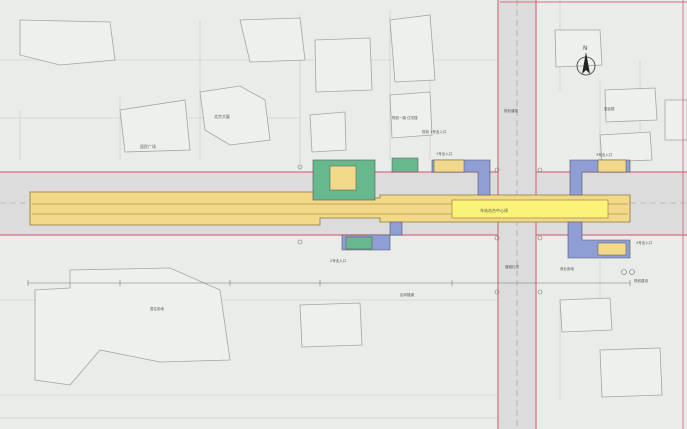 The height and width of the screenshot is (429, 687). What do you see at coordinates (494, 210) in the screenshot?
I see `station-label: 车站站台中心线` at bounding box center [494, 210].